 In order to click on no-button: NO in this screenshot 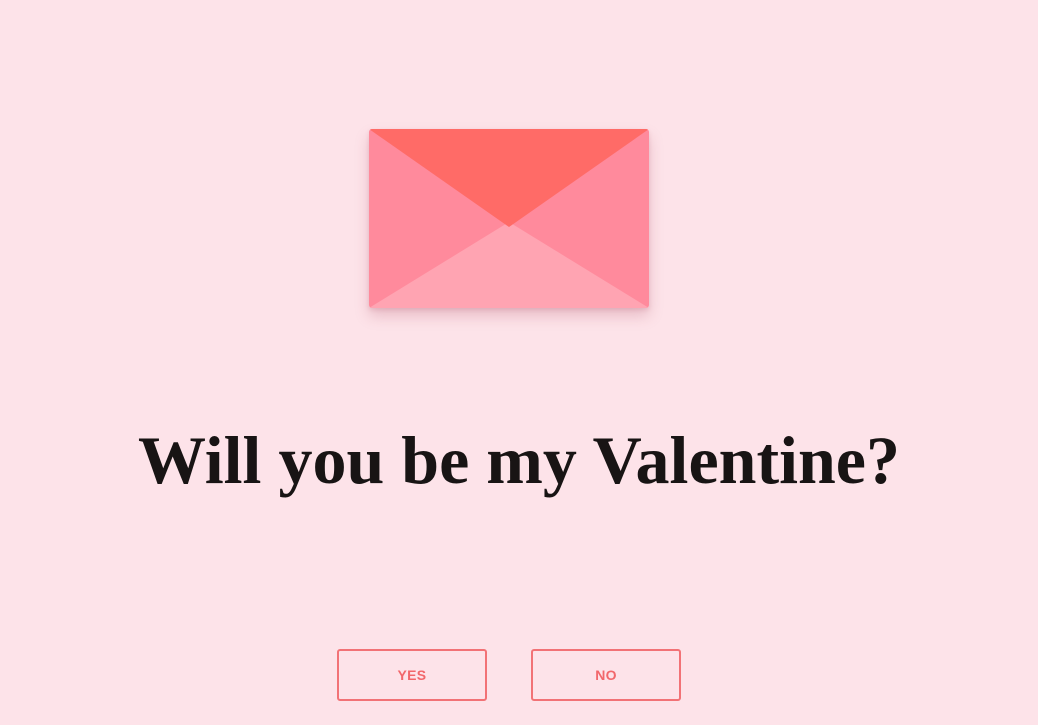, I will do `click(606, 675)`.